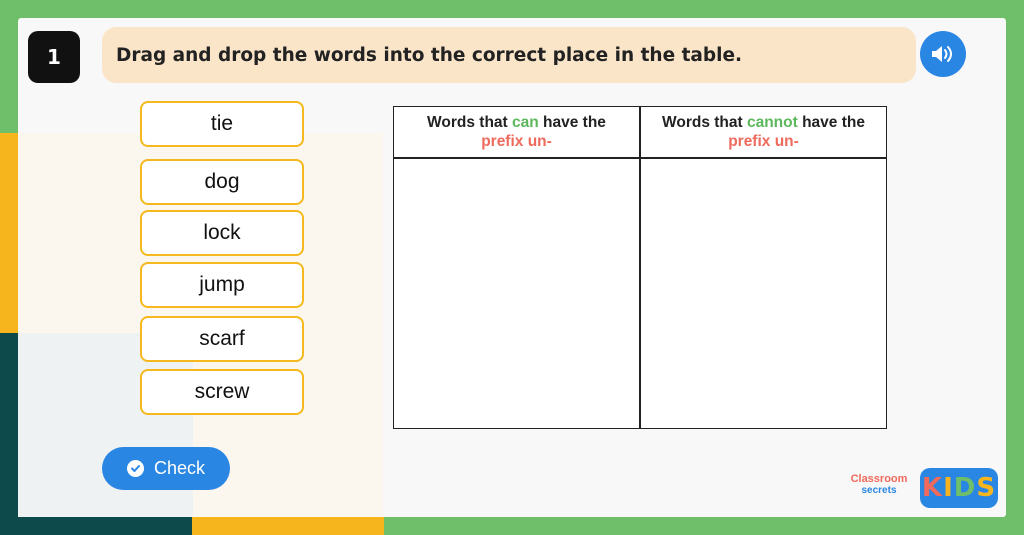  Describe the element at coordinates (96, 526) in the screenshot. I see `decor-dark-bottom` at that location.